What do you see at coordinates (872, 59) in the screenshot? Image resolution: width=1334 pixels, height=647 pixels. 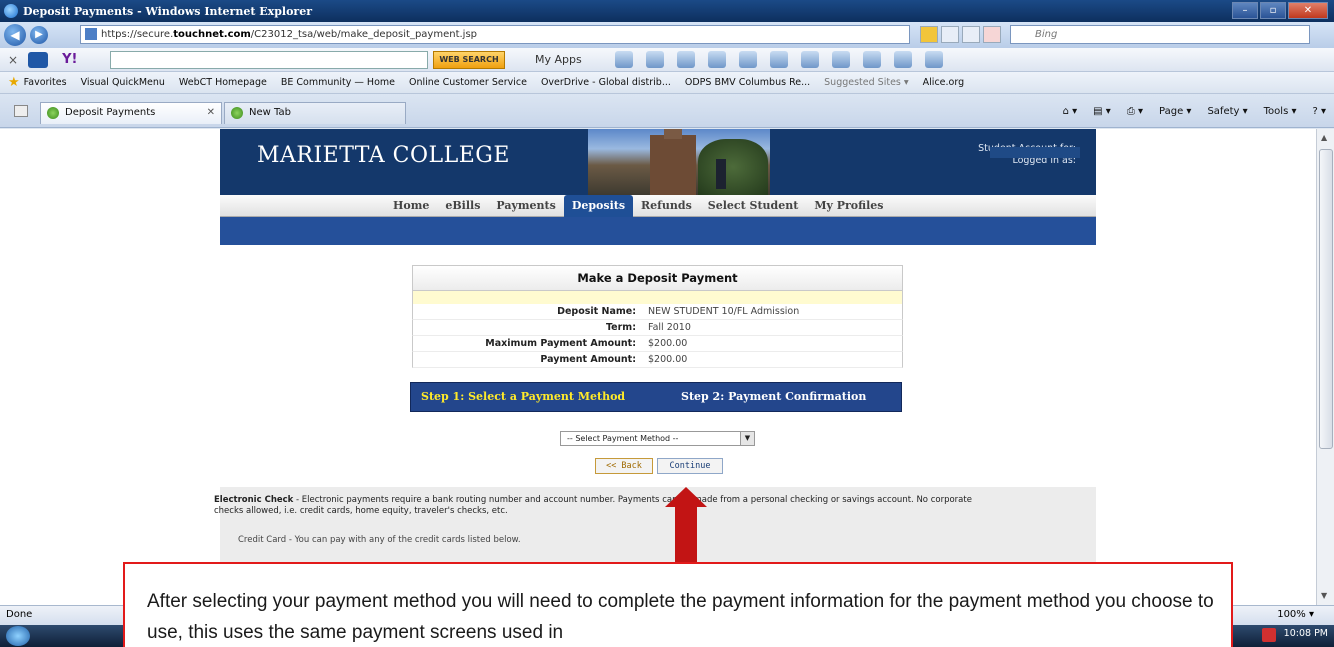 I see `toolbar-game-icon` at bounding box center [872, 59].